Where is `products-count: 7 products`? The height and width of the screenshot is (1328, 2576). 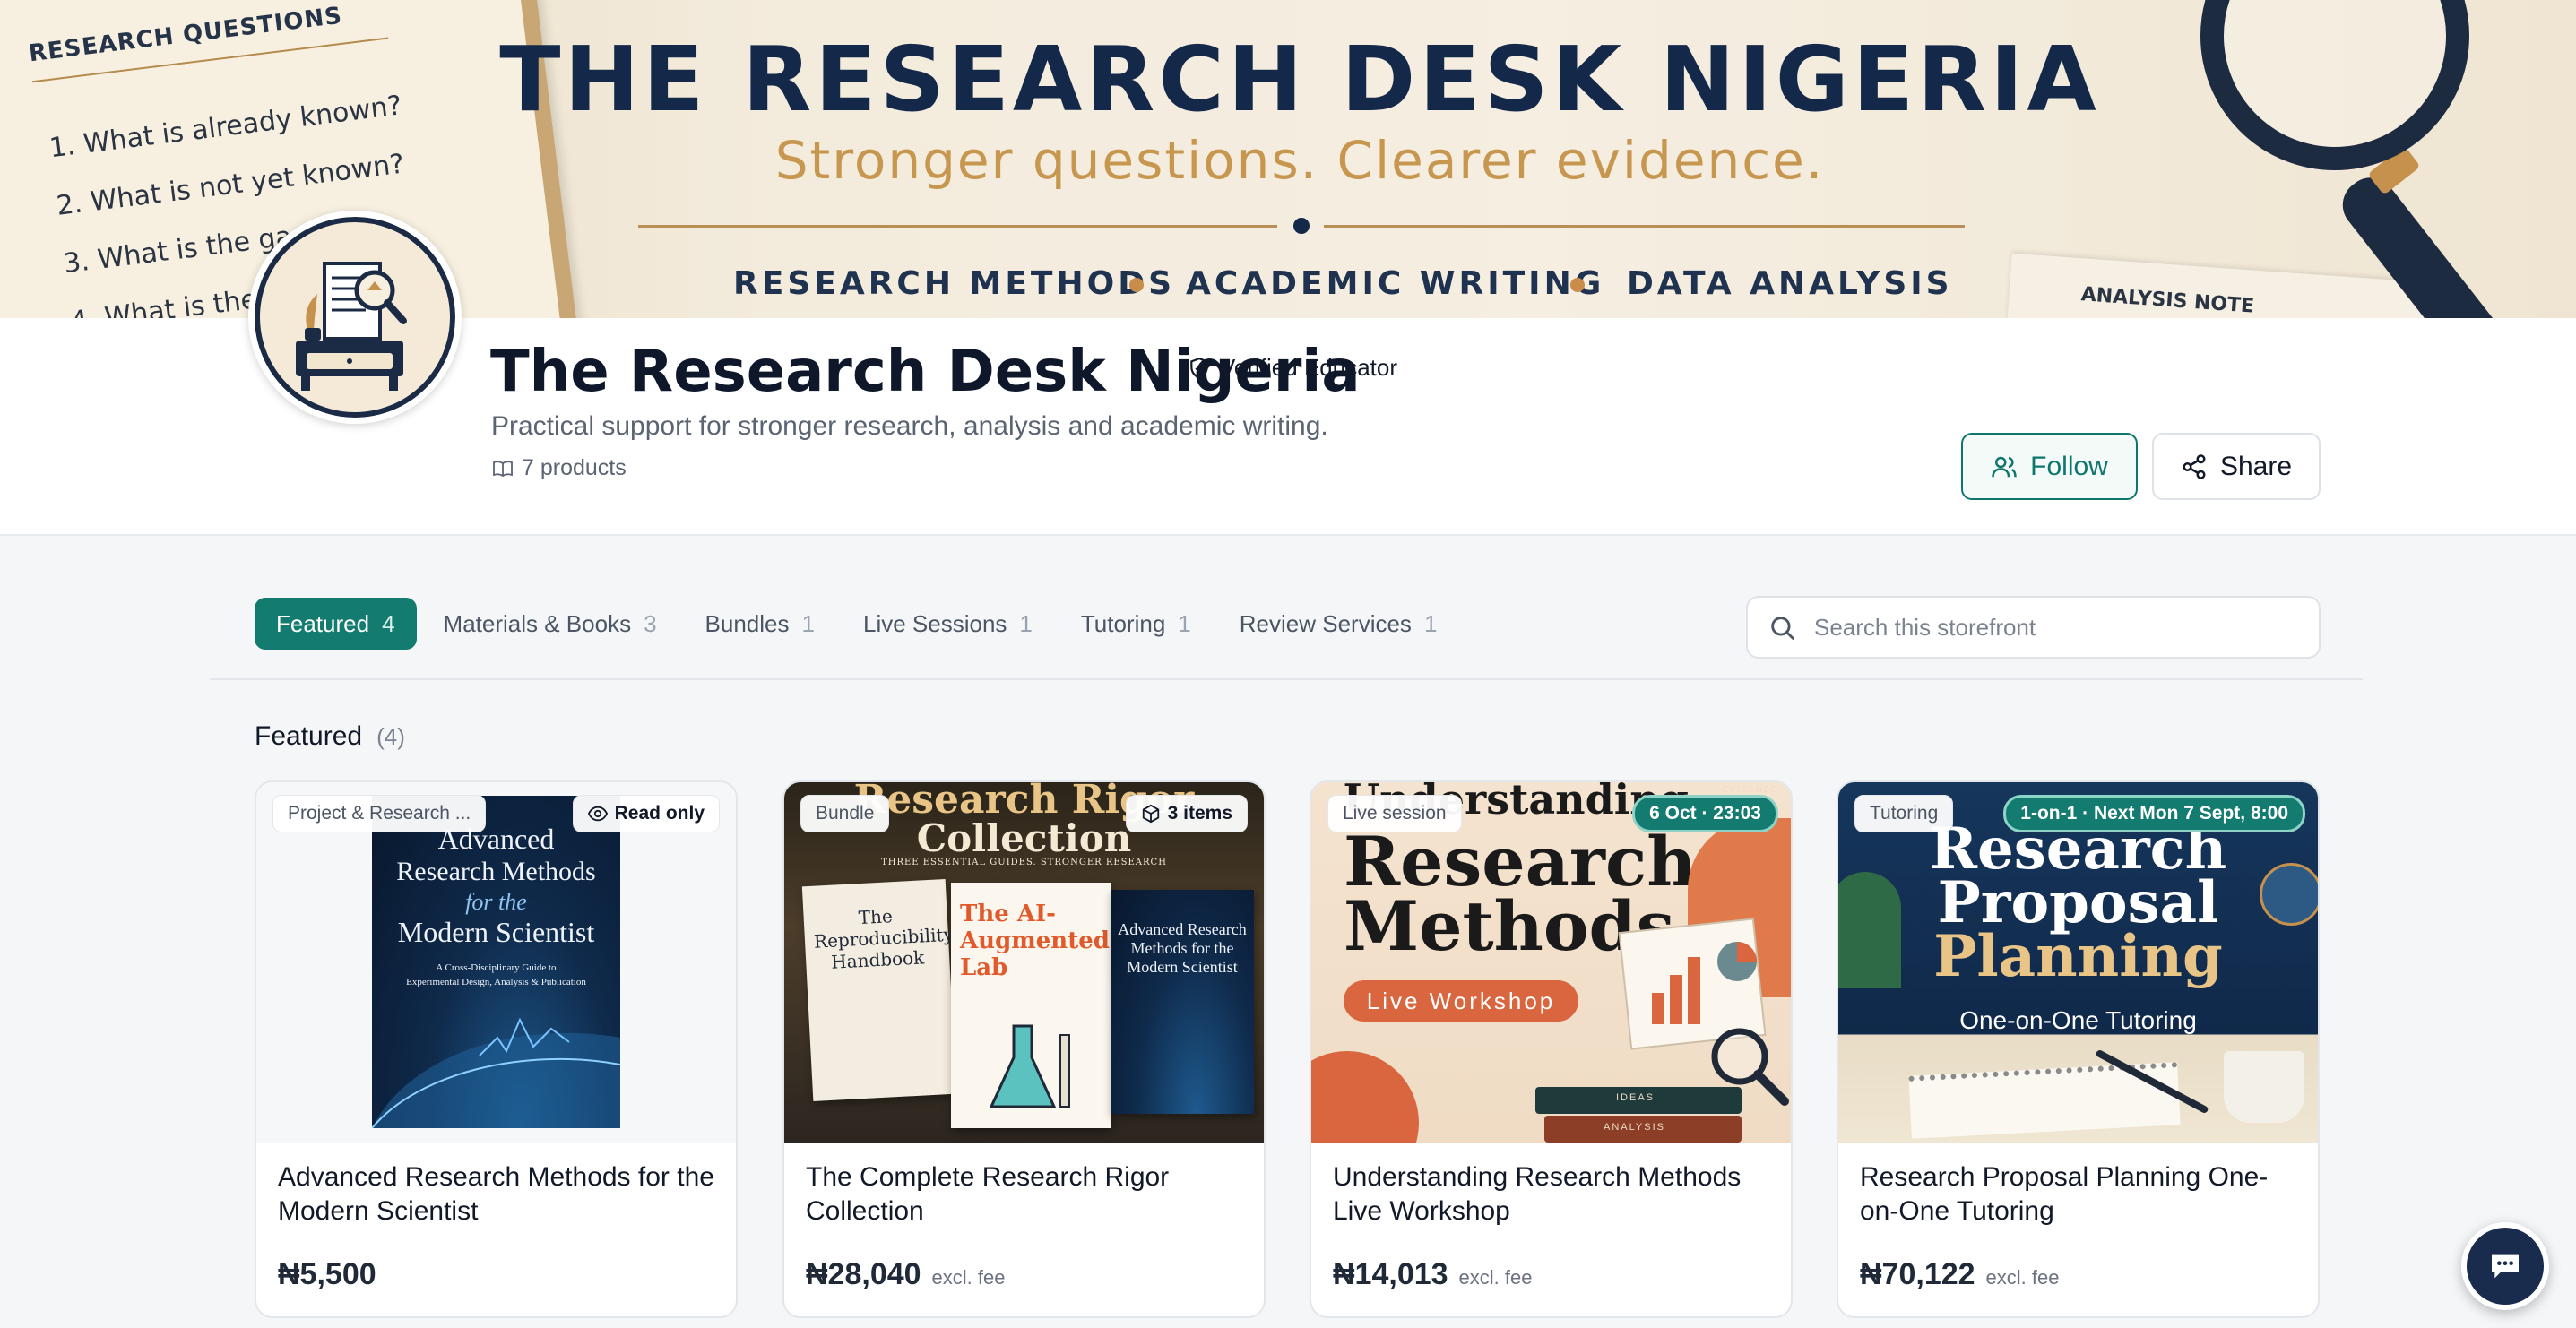
products-count: 7 products is located at coordinates (559, 468).